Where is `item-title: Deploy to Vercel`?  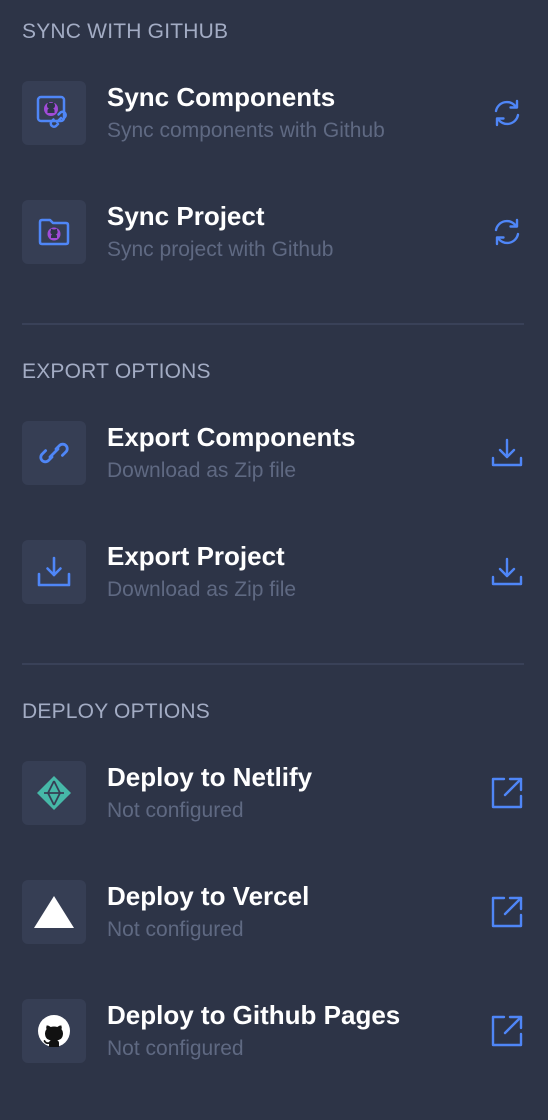 item-title: Deploy to Vercel is located at coordinates (208, 896).